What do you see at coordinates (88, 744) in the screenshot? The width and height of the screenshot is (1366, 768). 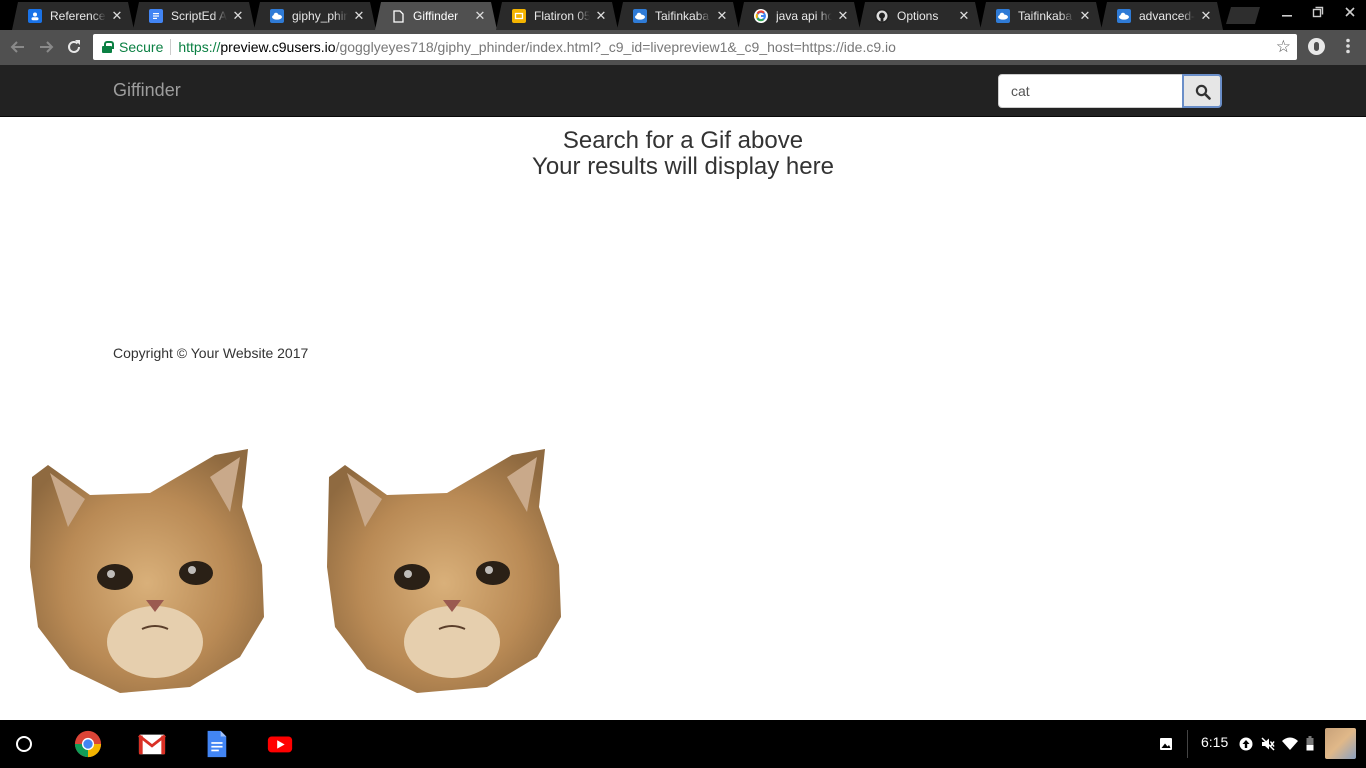 I see `chrome-icon` at bounding box center [88, 744].